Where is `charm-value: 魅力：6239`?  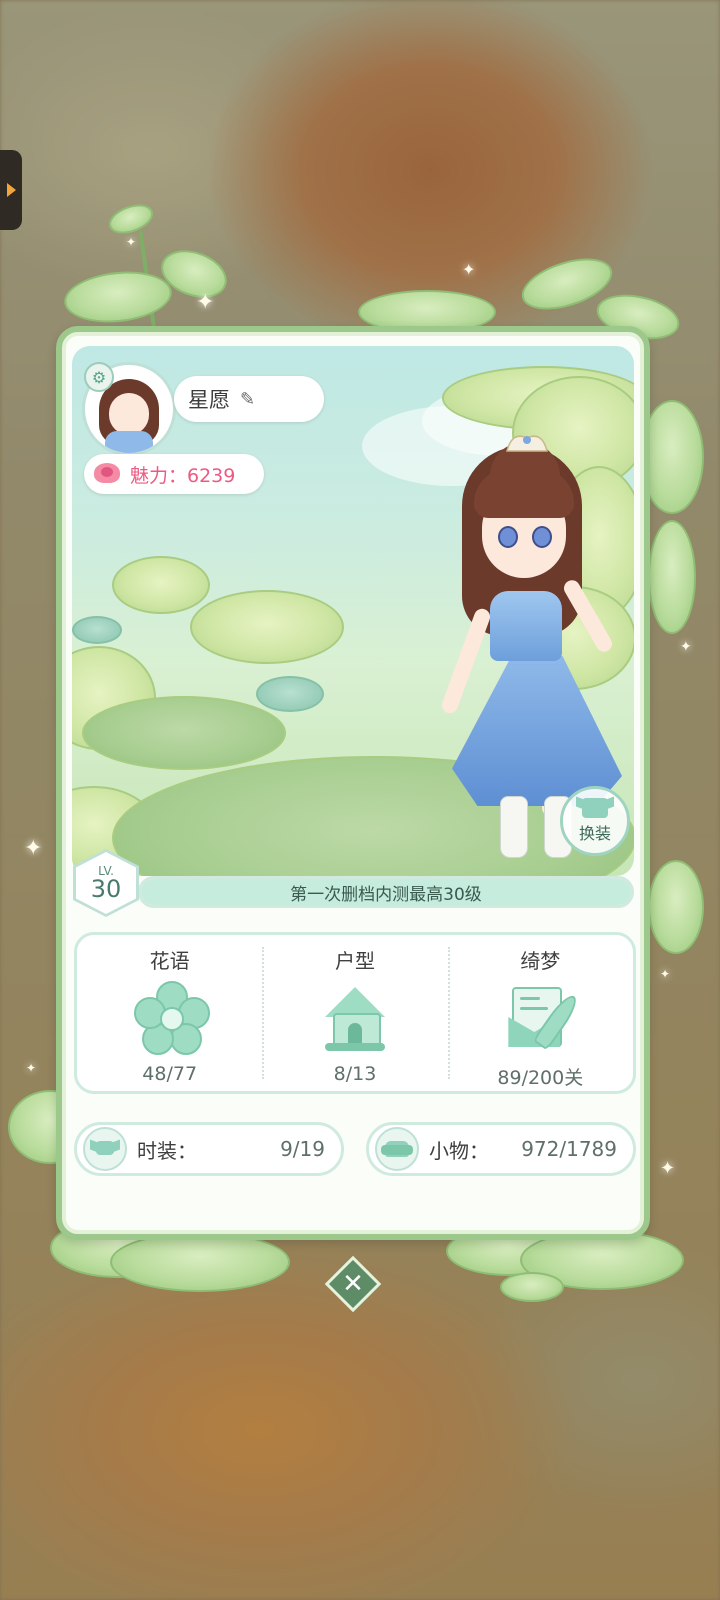
charm-value: 魅力：6239 is located at coordinates (183, 475).